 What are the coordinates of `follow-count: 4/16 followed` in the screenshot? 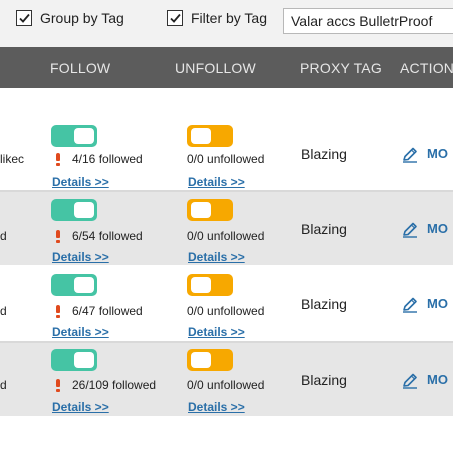 It's located at (107, 159).